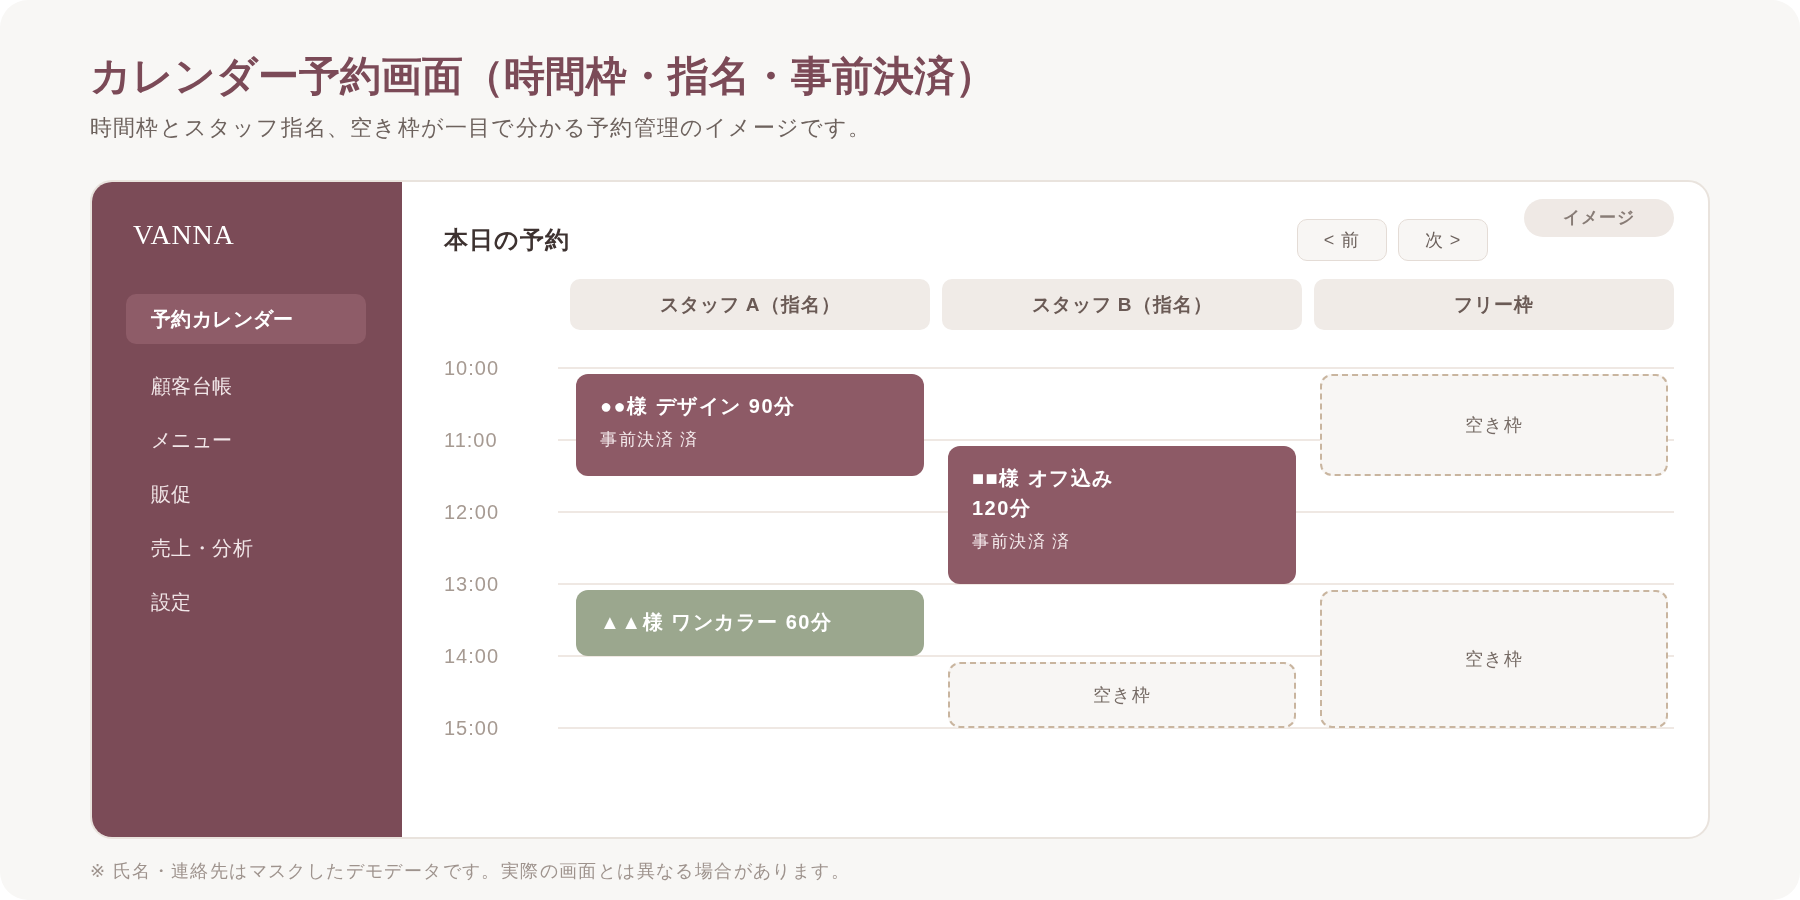 This screenshot has width=1800, height=900. What do you see at coordinates (184, 235) in the screenshot?
I see `brand-name: VANNA` at bounding box center [184, 235].